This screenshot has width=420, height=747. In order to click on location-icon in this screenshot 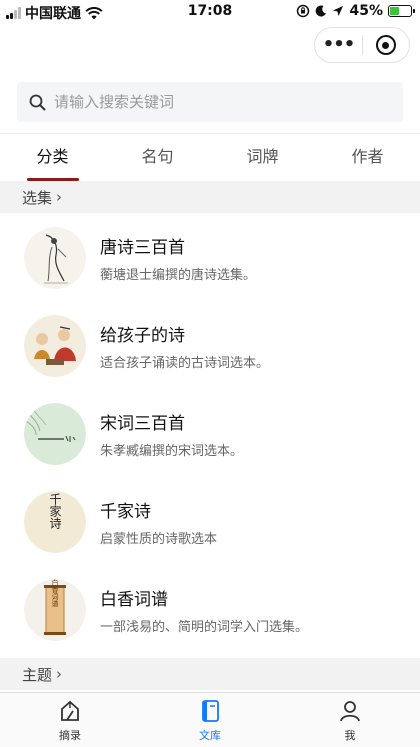, I will do `click(338, 11)`.